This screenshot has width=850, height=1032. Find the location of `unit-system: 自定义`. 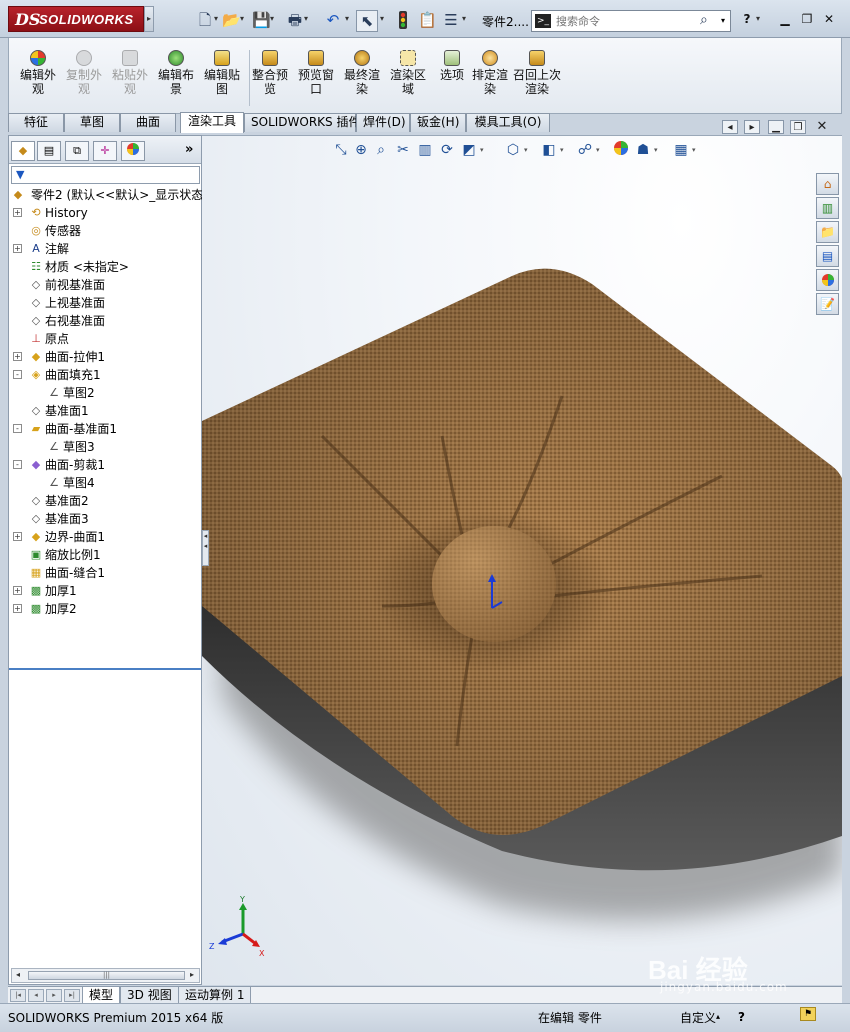

unit-system: 自定义 is located at coordinates (698, 1017).